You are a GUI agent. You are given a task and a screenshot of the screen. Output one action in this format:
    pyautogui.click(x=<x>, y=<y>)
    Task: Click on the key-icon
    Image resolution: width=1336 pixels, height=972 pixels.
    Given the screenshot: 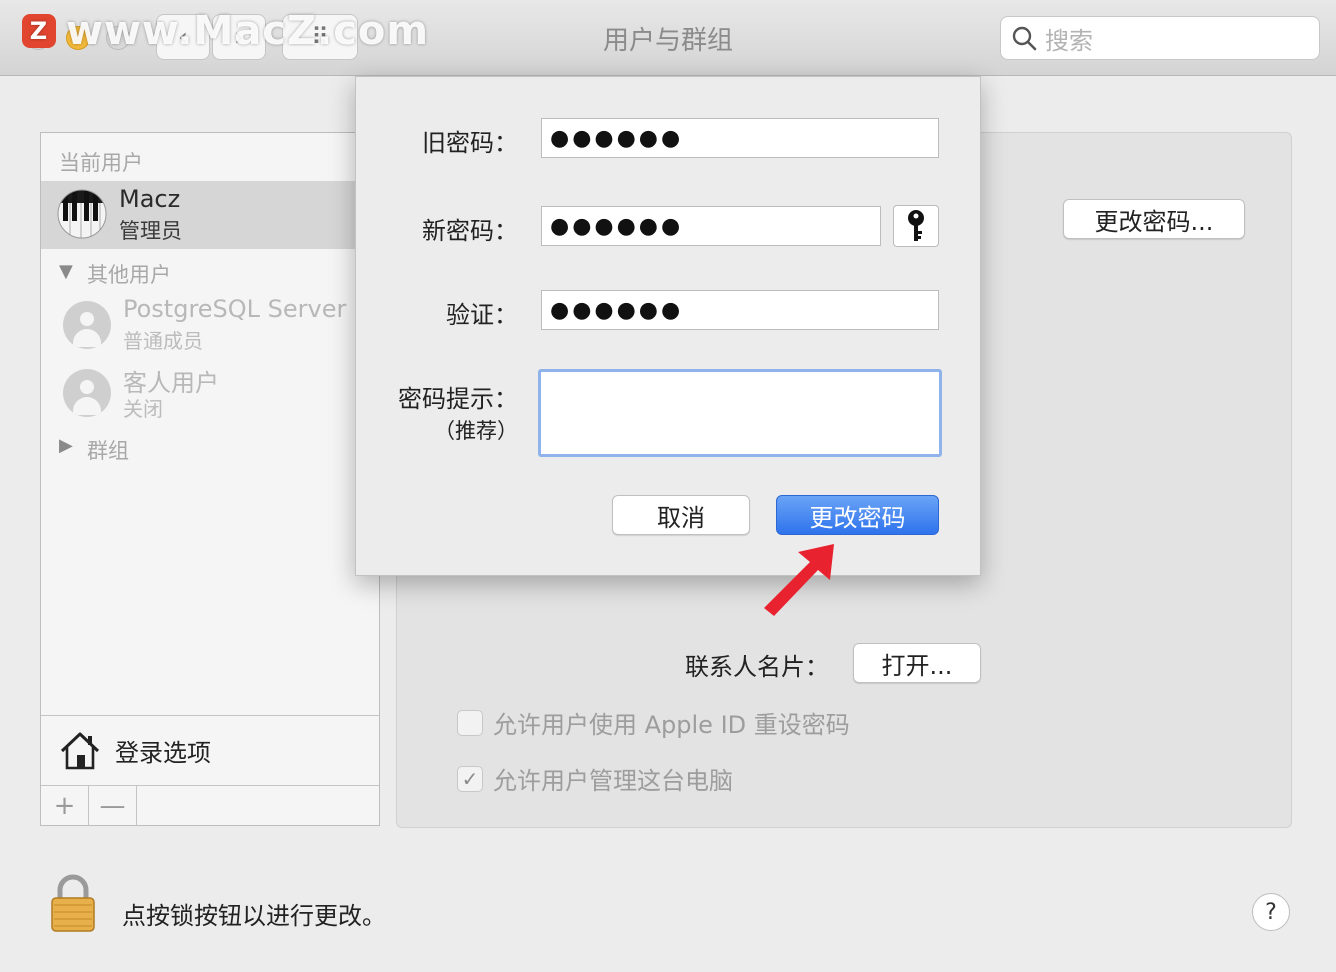 What is the action you would take?
    pyautogui.click(x=916, y=225)
    